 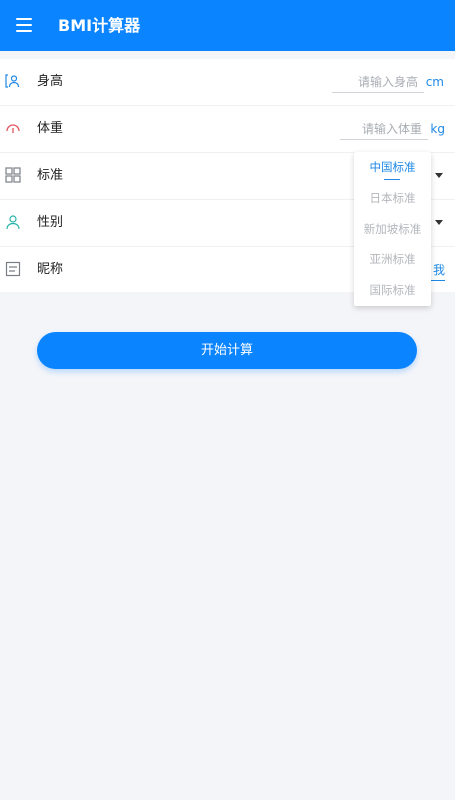 I want to click on standard-label: 标准, so click(x=50, y=175).